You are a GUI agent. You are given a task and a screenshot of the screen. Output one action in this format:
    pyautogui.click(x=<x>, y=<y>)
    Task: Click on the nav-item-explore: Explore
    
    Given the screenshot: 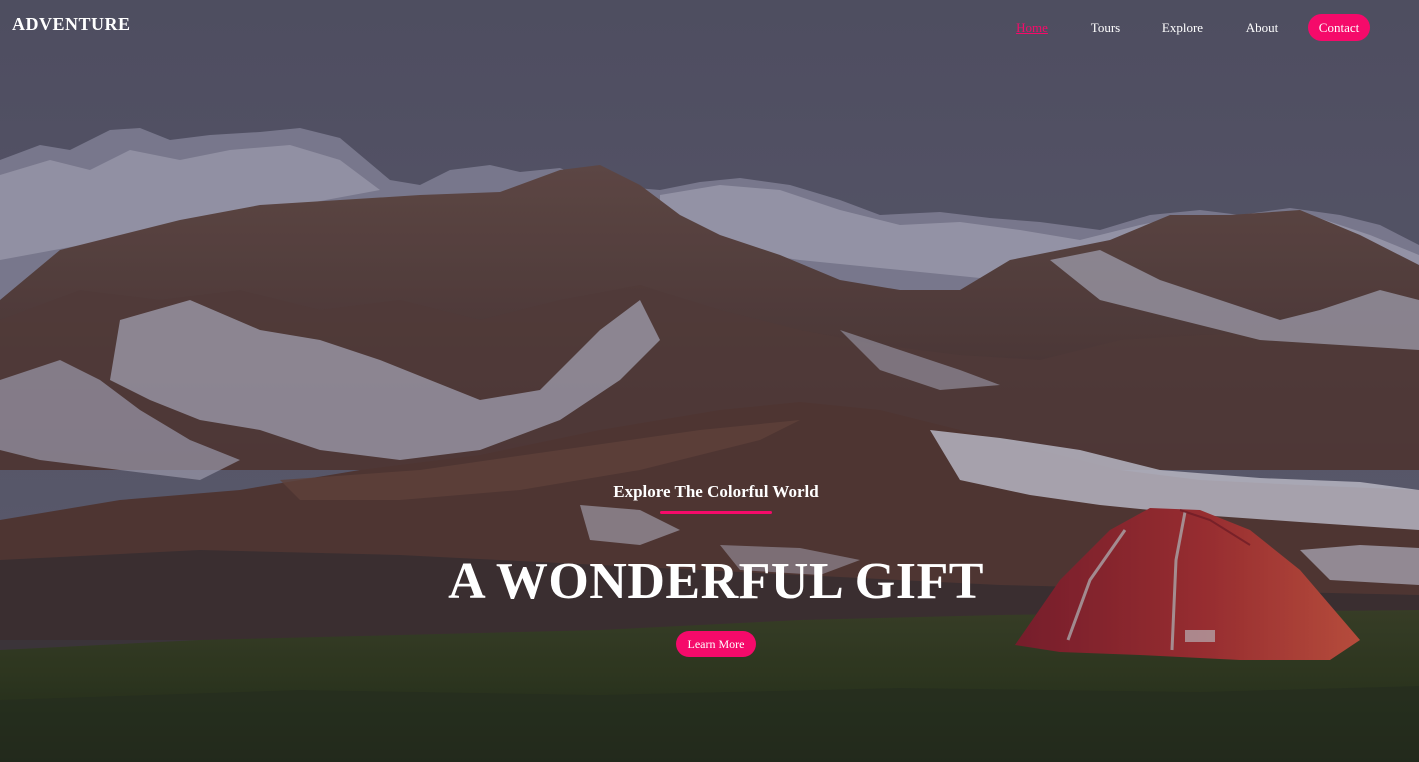 What is the action you would take?
    pyautogui.click(x=1182, y=27)
    